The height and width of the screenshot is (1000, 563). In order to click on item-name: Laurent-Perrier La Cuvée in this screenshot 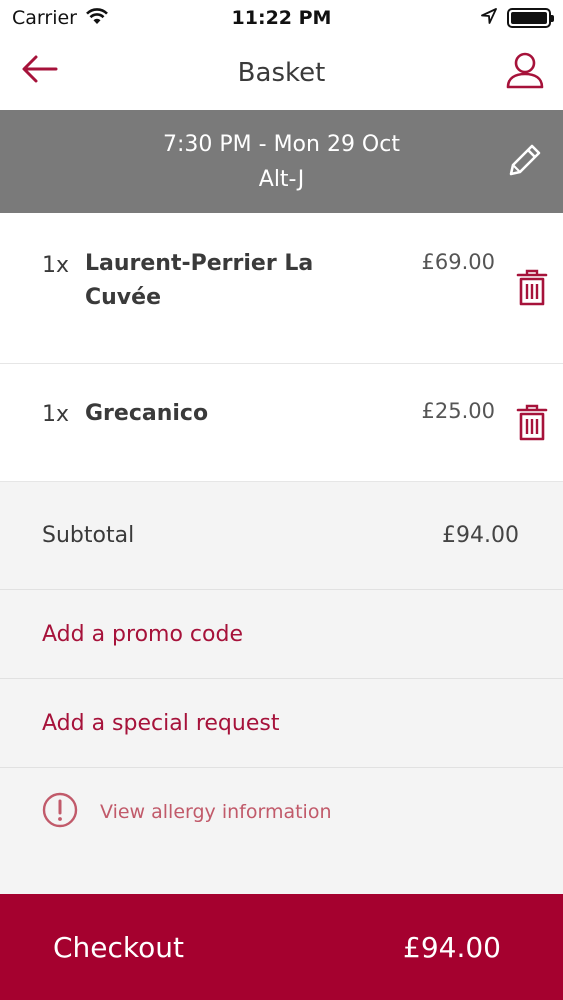, I will do `click(199, 280)`.